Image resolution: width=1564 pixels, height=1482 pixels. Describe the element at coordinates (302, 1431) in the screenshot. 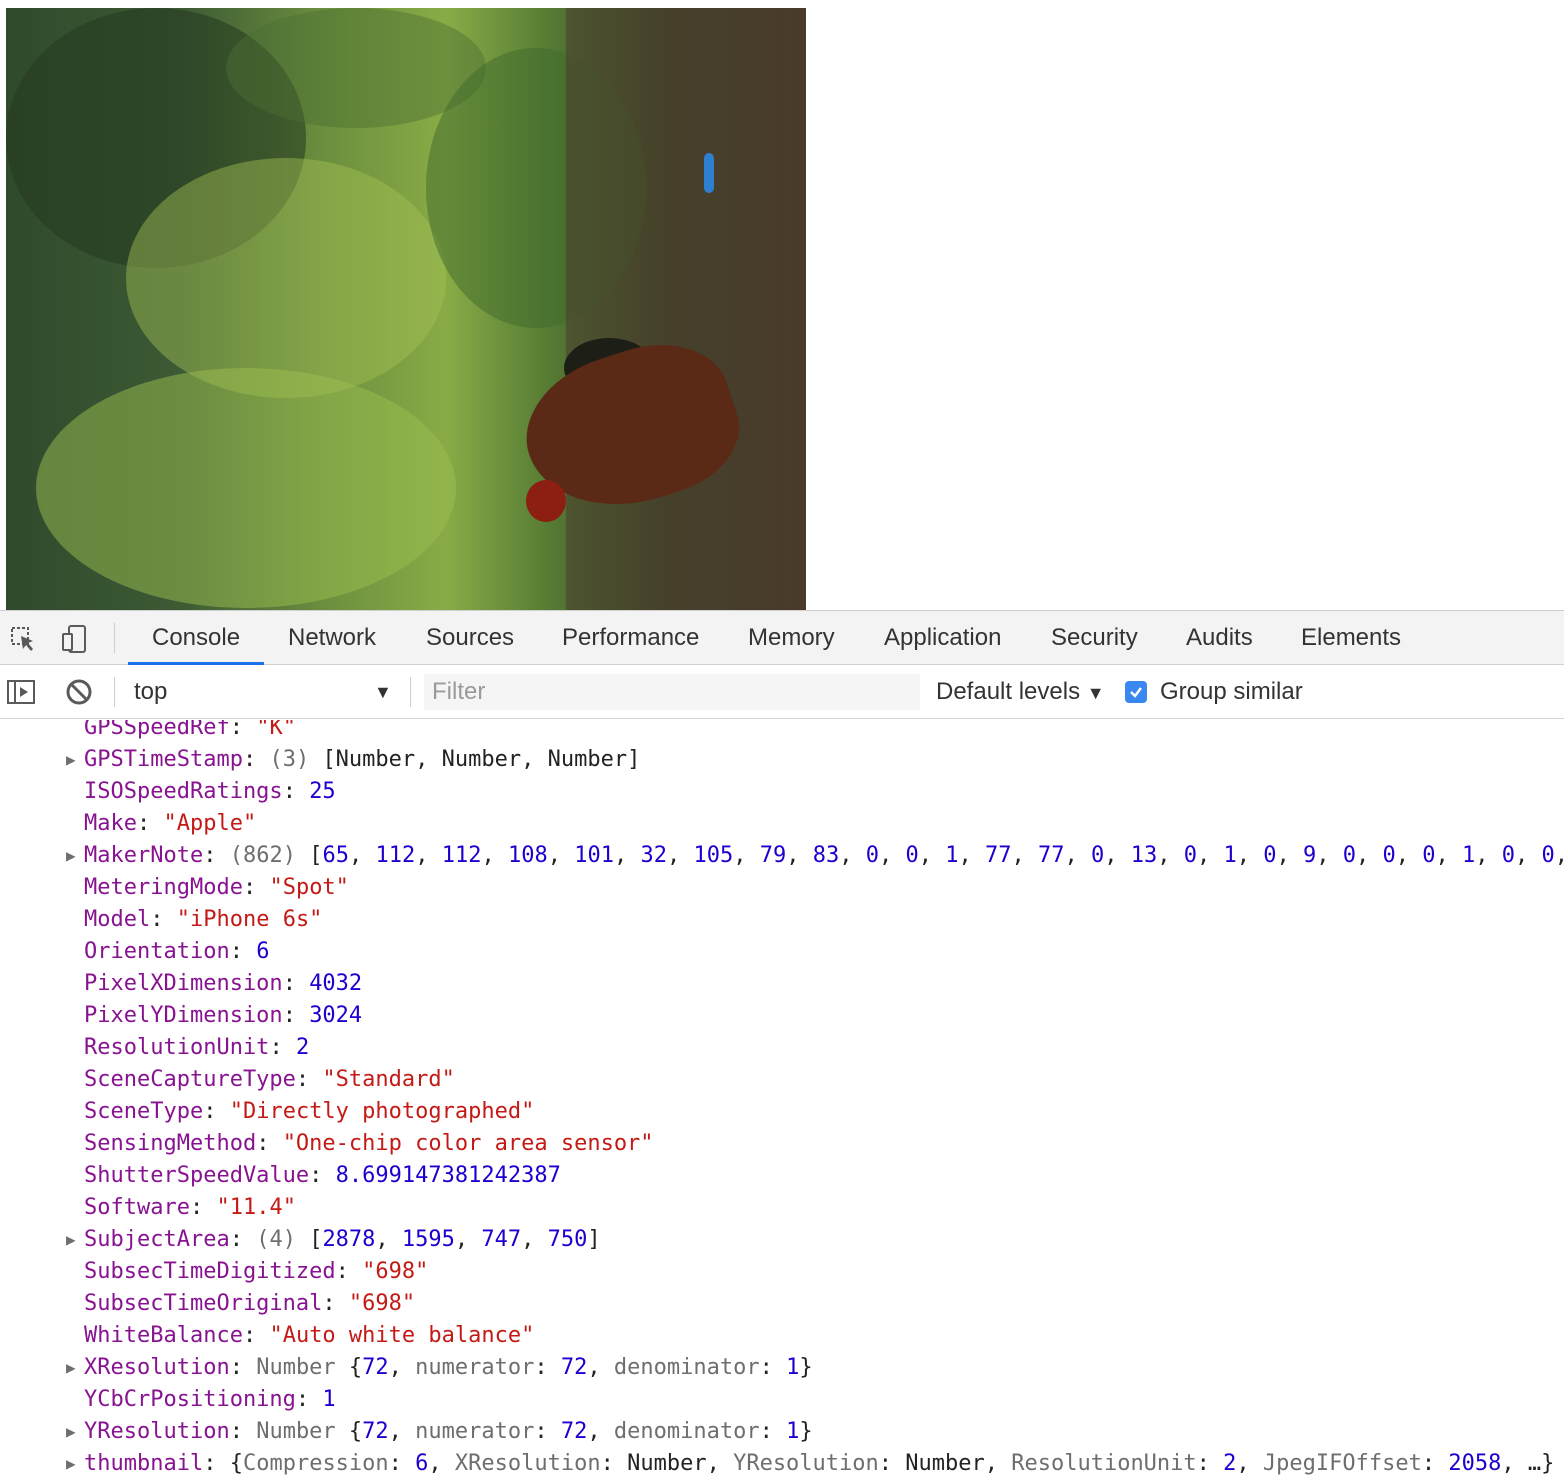

I see `property-value-token: Number` at that location.